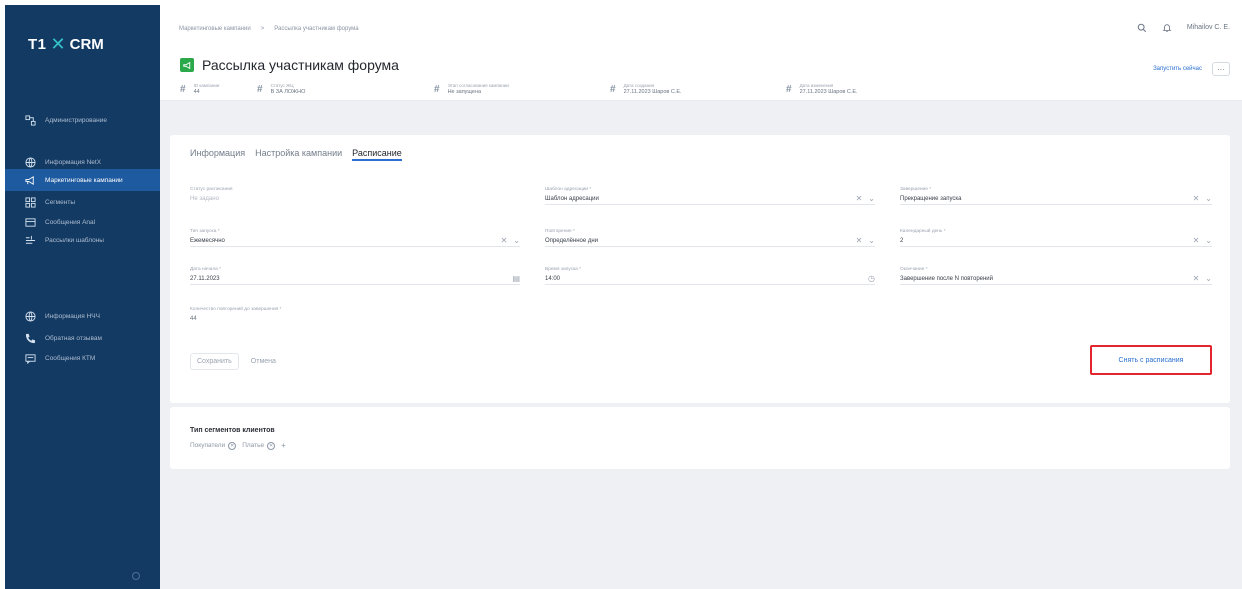 The height and width of the screenshot is (589, 1242). What do you see at coordinates (355, 276) in the screenshot?
I see `start-date-field: Дата начала * 27.11.2023 ▤` at bounding box center [355, 276].